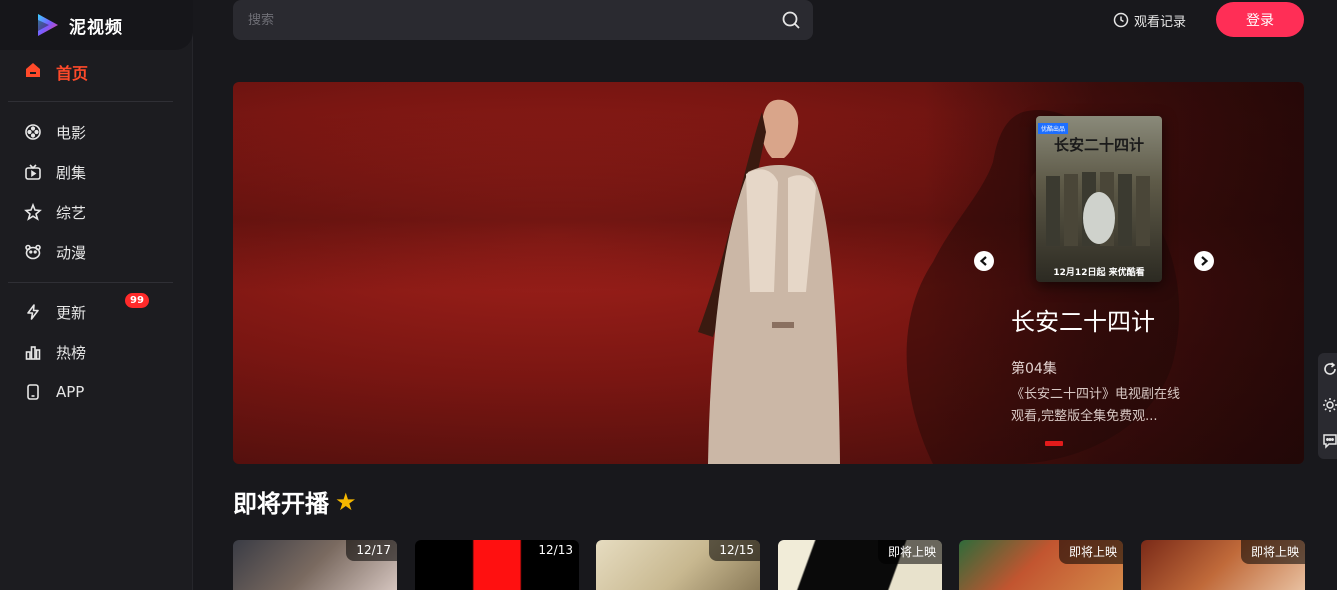 This screenshot has width=1337, height=590. What do you see at coordinates (508, 20) in the screenshot?
I see `search-input` at bounding box center [508, 20].